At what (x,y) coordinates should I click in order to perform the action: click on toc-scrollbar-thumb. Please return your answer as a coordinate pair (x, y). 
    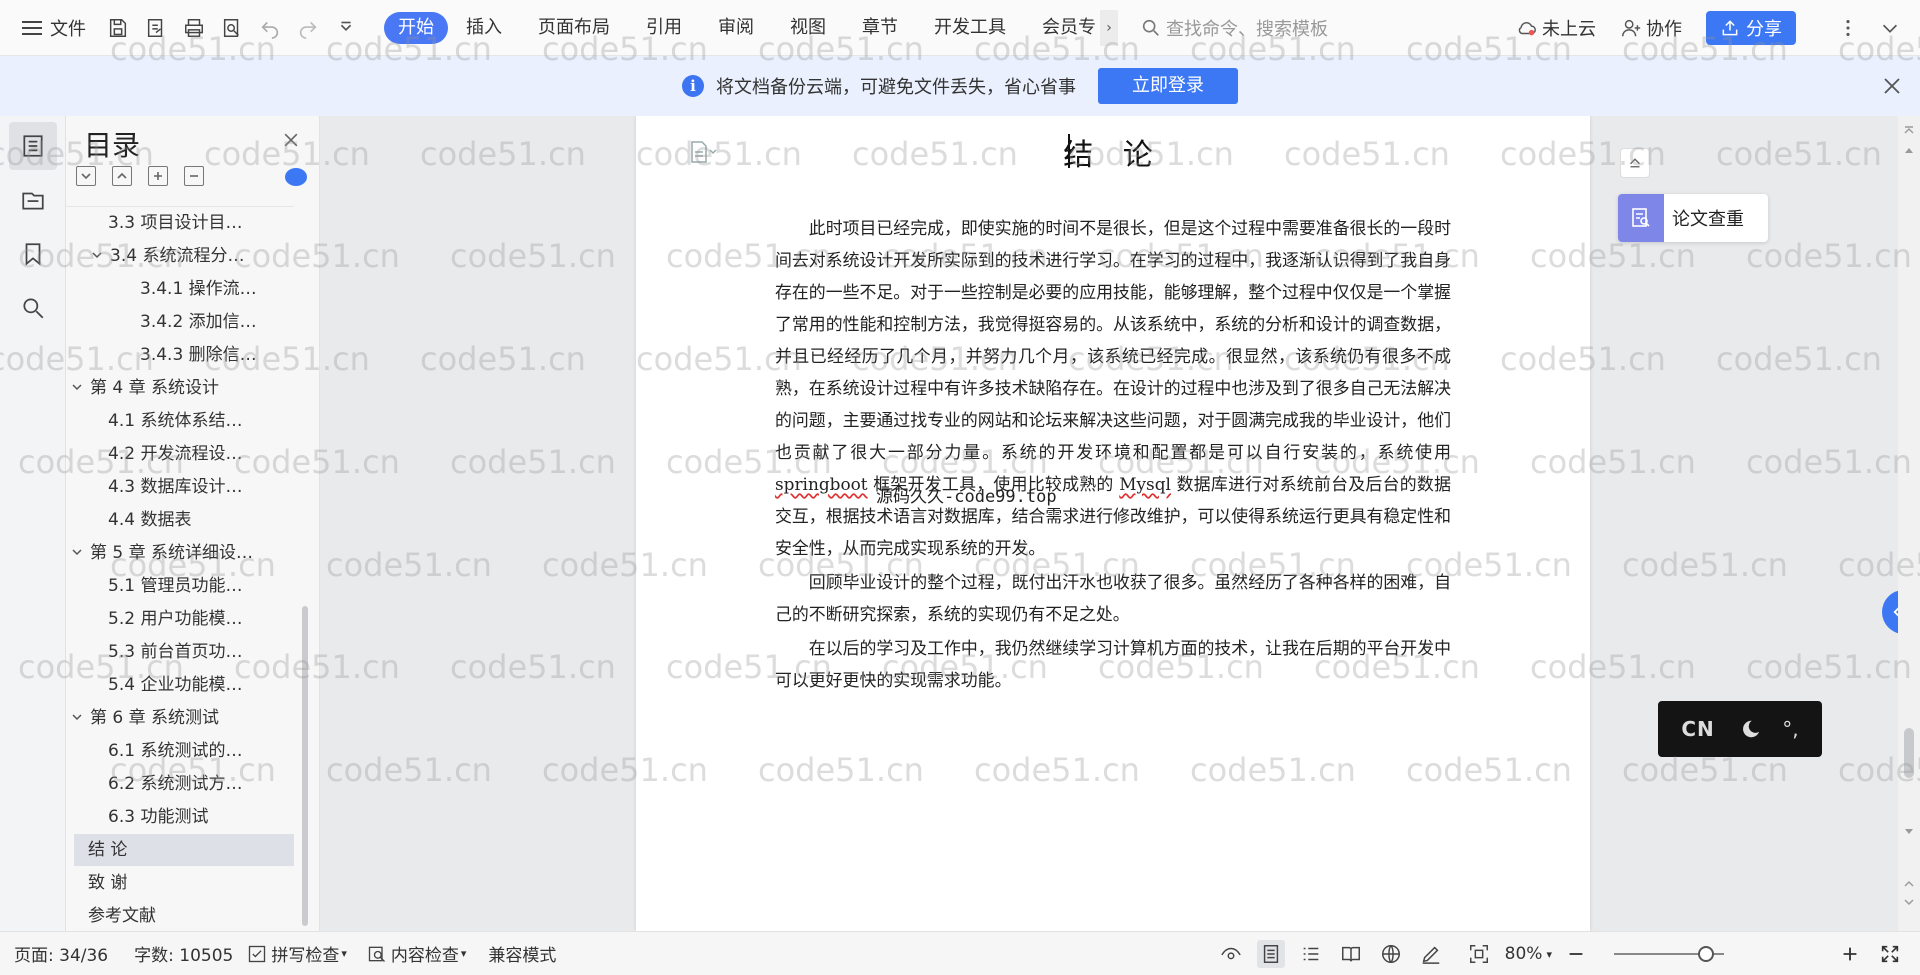
    Looking at the image, I should click on (305, 766).